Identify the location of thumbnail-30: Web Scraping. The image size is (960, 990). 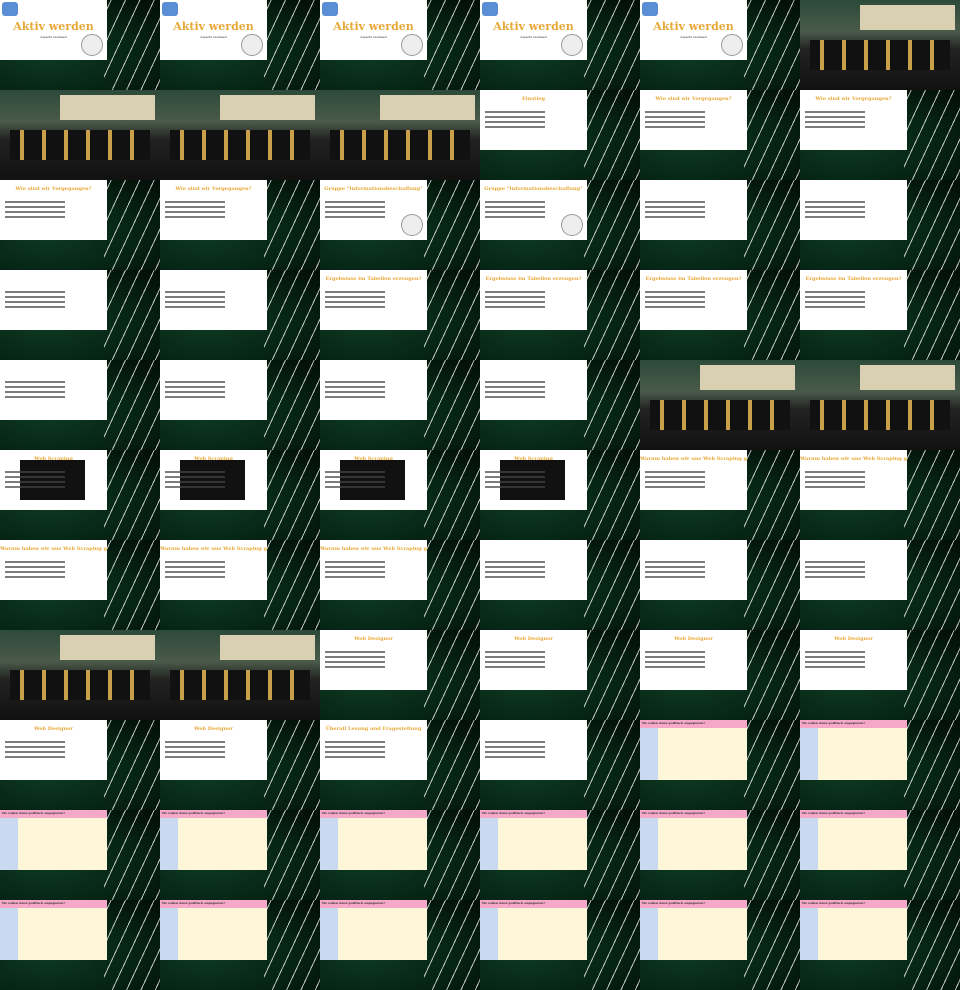
(80, 495).